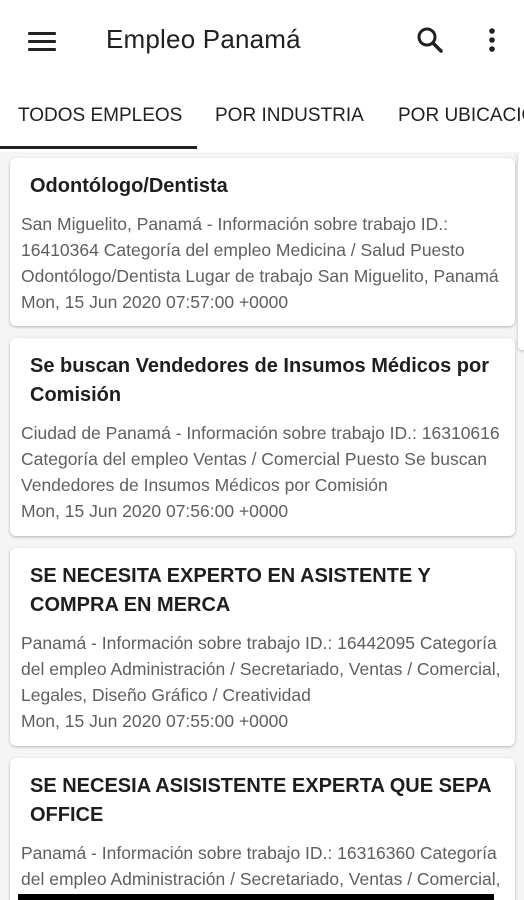  What do you see at coordinates (98, 147) in the screenshot?
I see `tab-indicator` at bounding box center [98, 147].